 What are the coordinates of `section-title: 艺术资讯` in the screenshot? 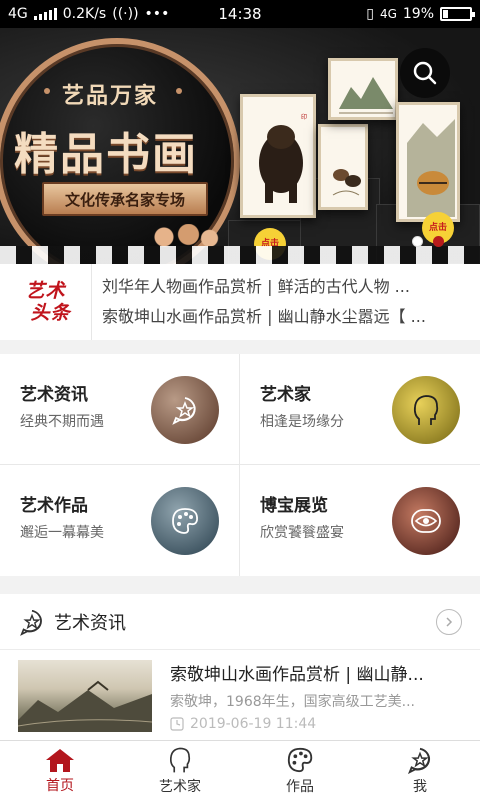 It's located at (90, 623).